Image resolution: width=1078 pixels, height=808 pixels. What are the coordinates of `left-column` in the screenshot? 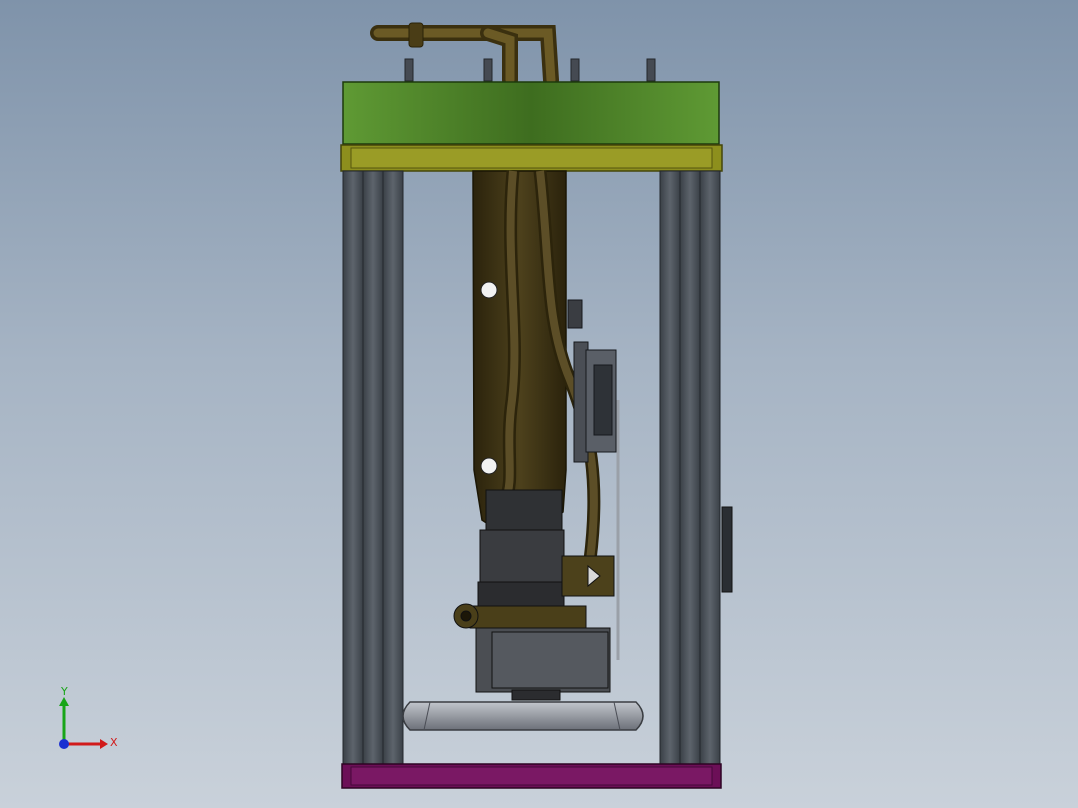 It's located at (373, 467).